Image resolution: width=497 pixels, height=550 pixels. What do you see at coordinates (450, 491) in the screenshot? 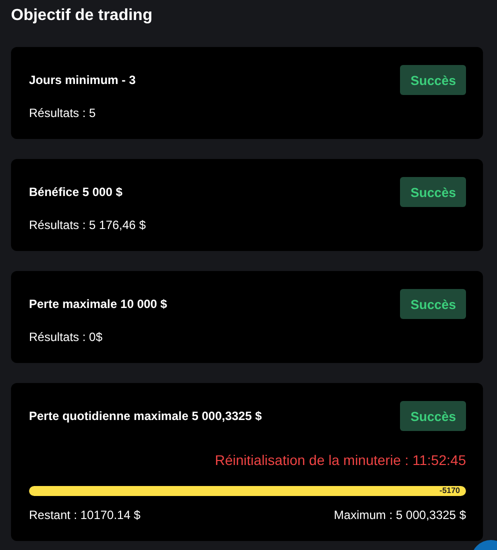
I see `progress-label: -5170` at bounding box center [450, 491].